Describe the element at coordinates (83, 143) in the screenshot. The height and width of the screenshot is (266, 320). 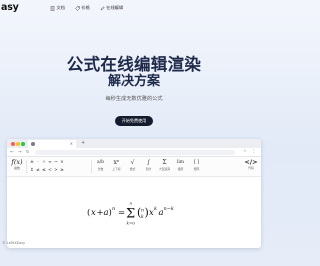
I see `new-tab-icon: +` at that location.